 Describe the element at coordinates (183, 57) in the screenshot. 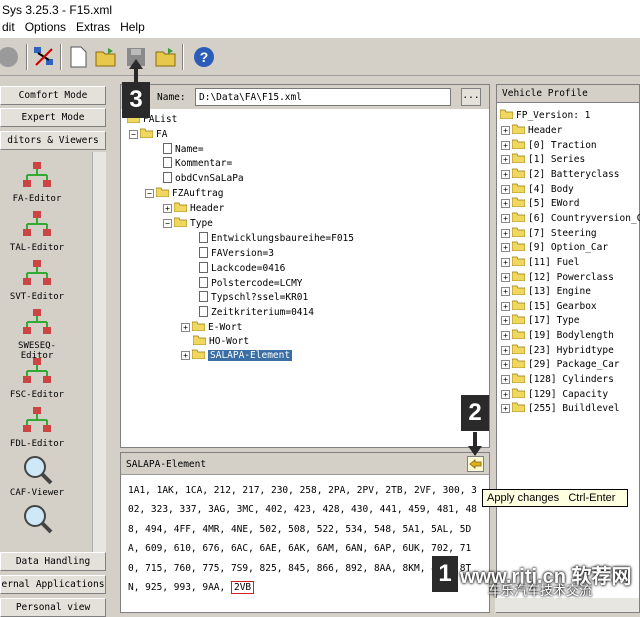

I see `toolbar-separator` at that location.